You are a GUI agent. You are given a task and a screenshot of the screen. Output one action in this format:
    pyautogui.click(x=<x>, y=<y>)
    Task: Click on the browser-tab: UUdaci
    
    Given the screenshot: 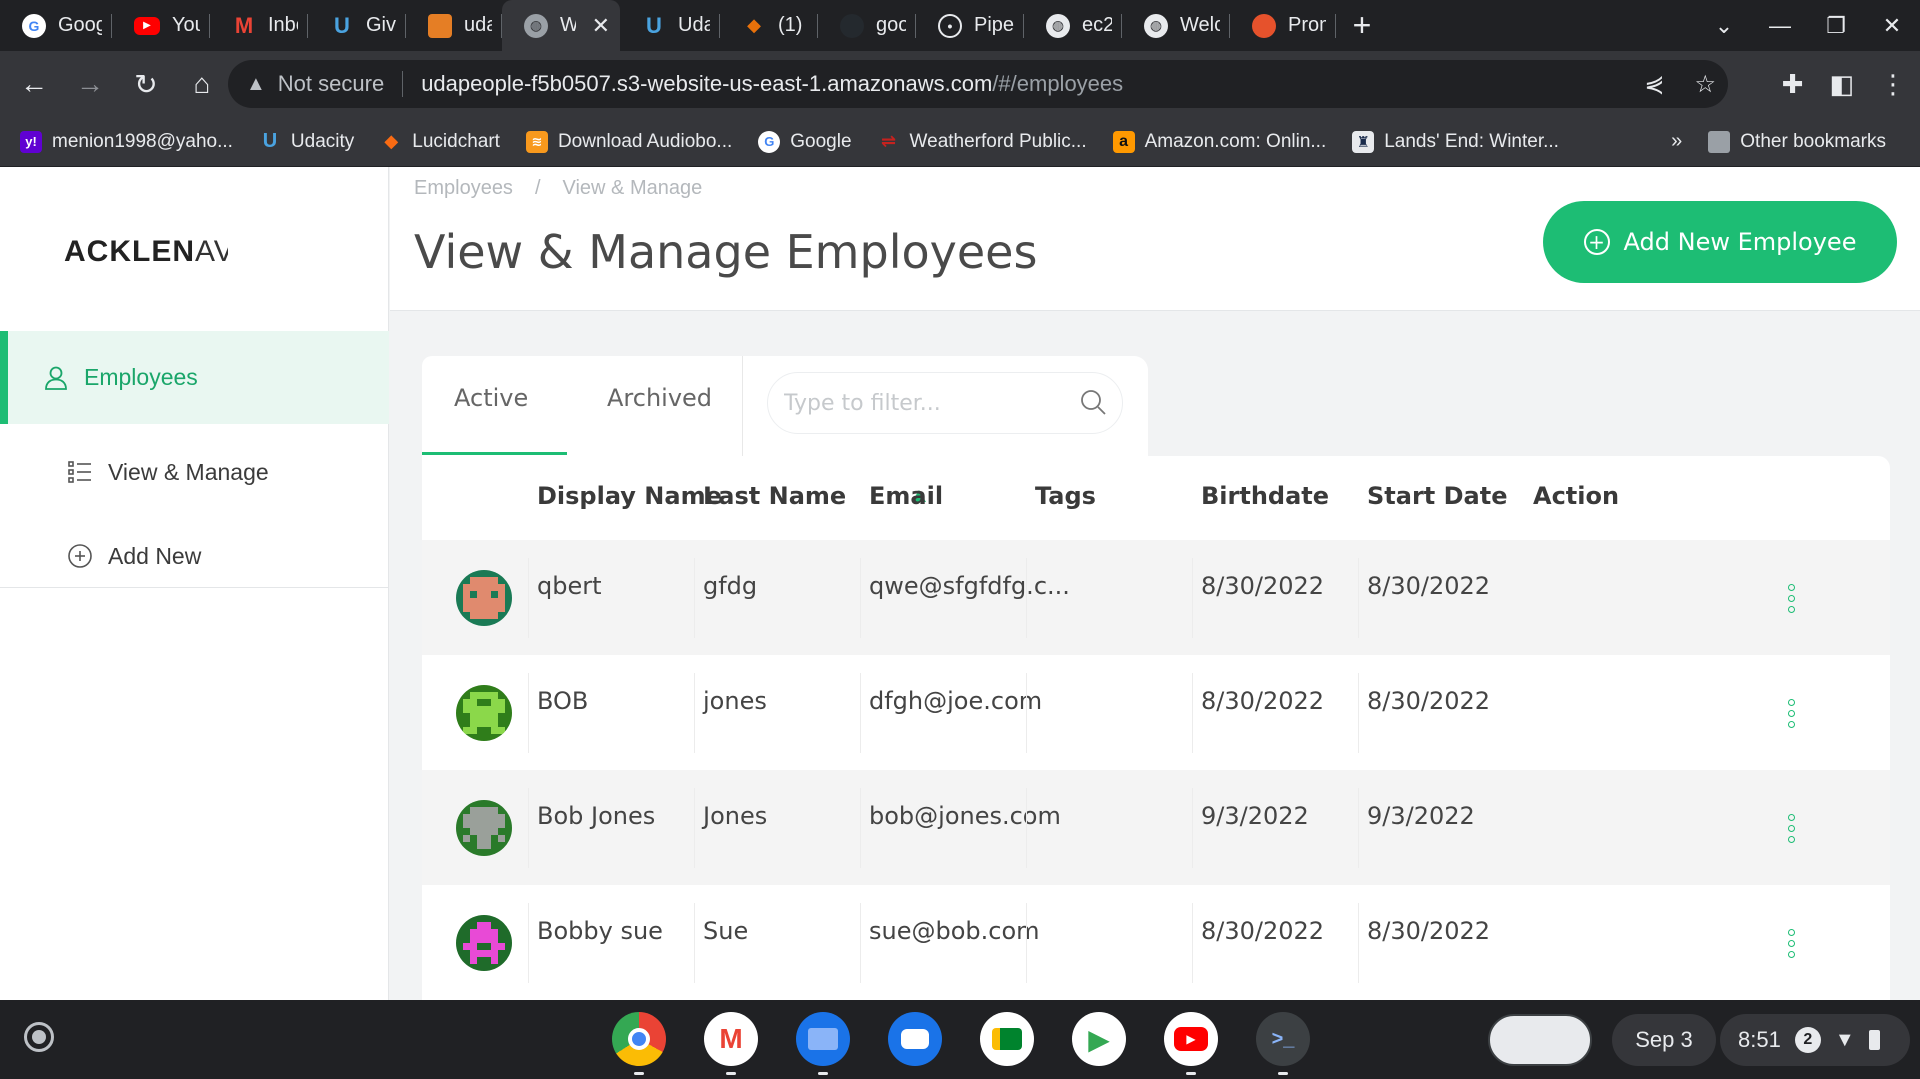 What is the action you would take?
    pyautogui.click(x=670, y=25)
    